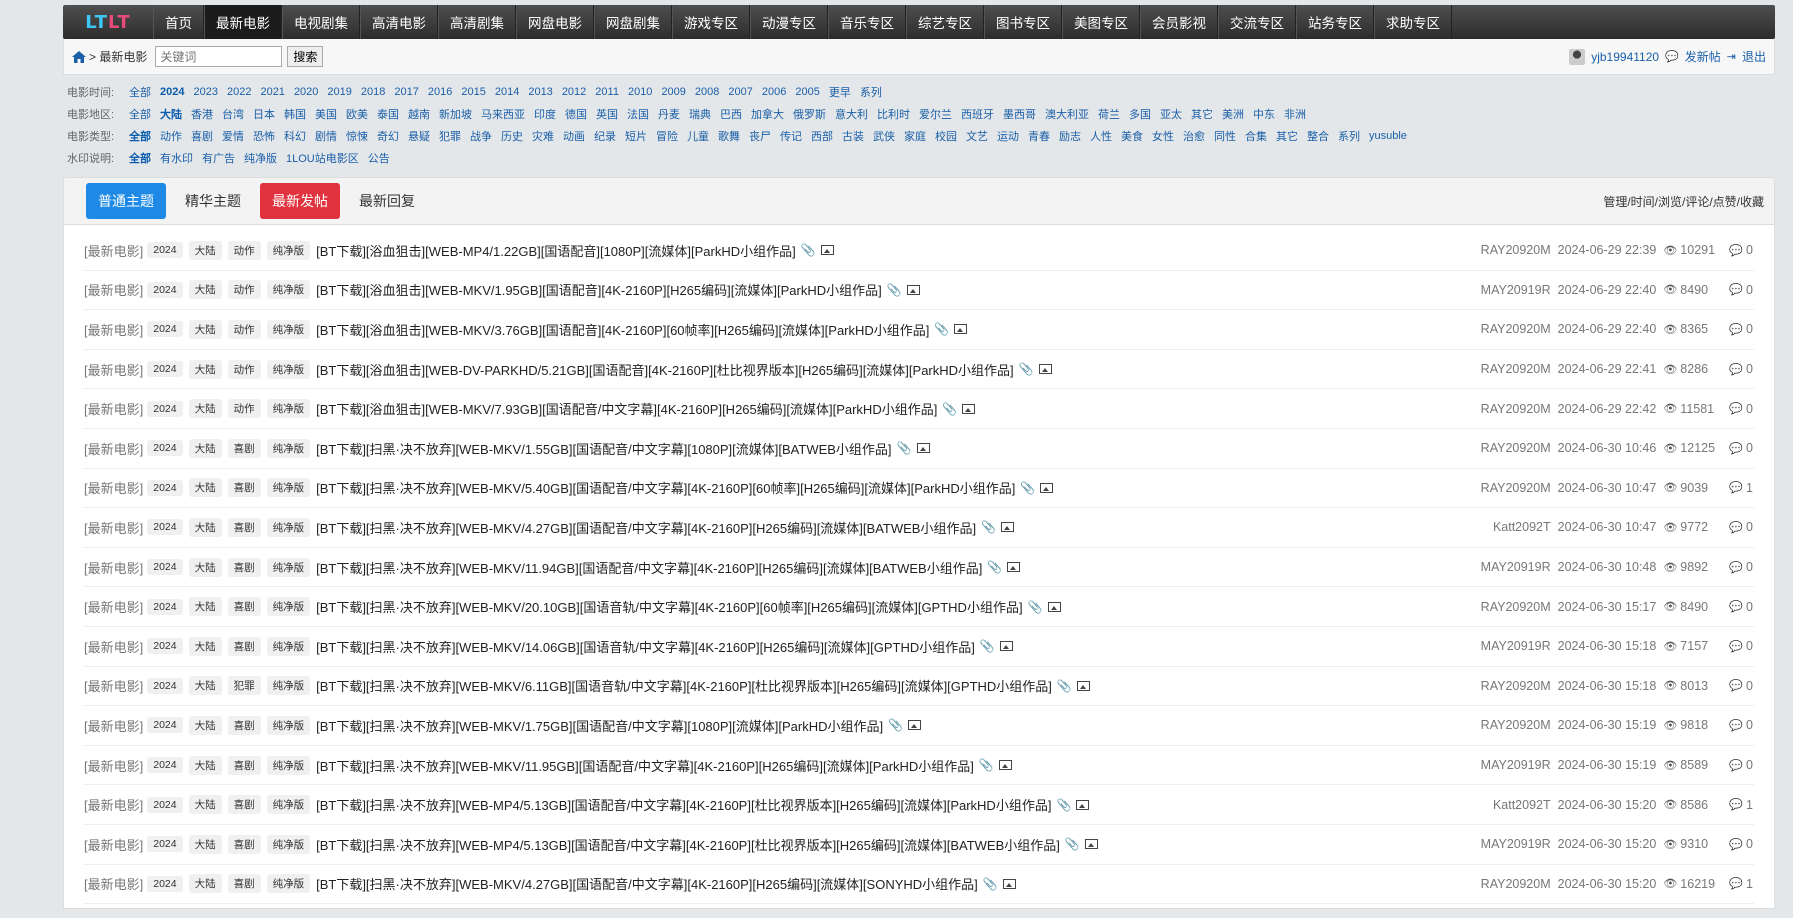 The image size is (1793, 918). What do you see at coordinates (305, 56) in the screenshot?
I see `search-button: 搜索` at bounding box center [305, 56].